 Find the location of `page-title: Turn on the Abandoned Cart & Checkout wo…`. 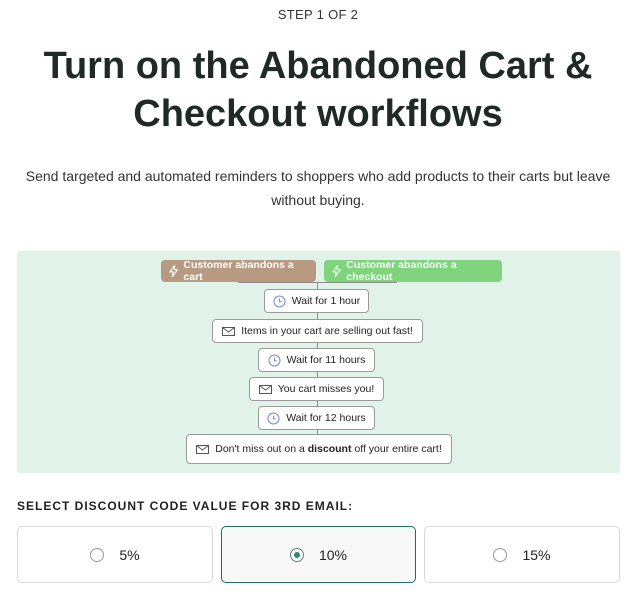

page-title: Turn on the Abandoned Cart & Checkout wo… is located at coordinates (318, 90).